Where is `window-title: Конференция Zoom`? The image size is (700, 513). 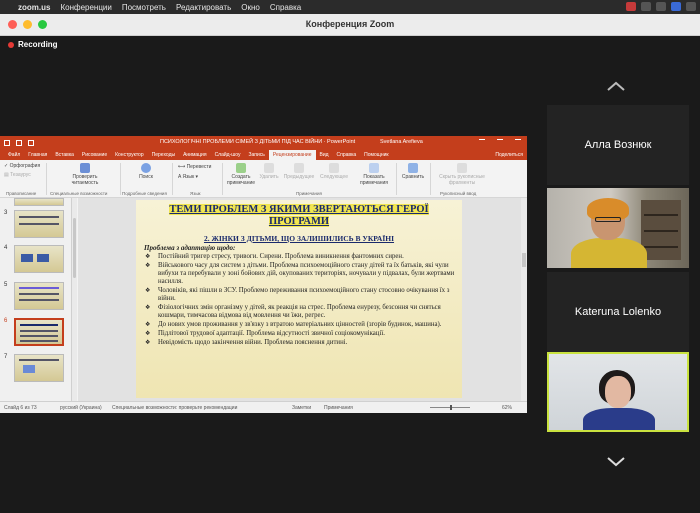 window-title: Конференция Zoom is located at coordinates (350, 24).